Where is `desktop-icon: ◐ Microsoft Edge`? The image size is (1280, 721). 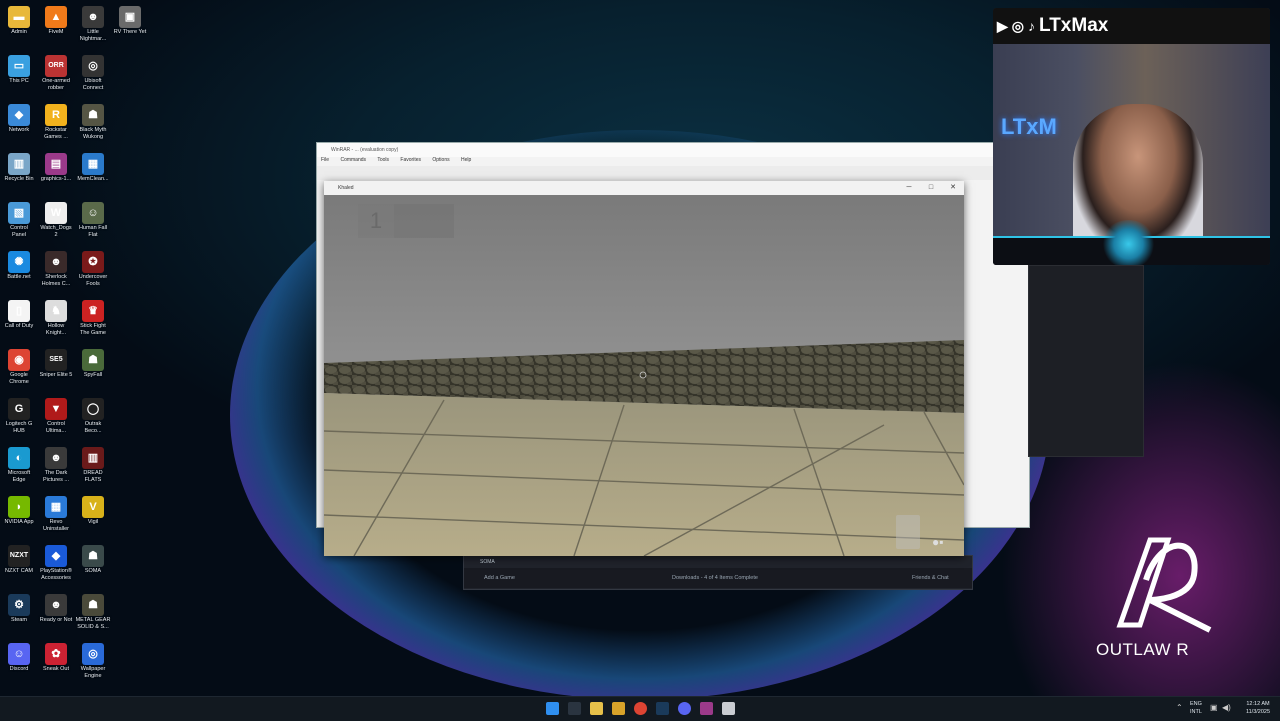
desktop-icon: ◐ Microsoft Edge is located at coordinates (19, 469).